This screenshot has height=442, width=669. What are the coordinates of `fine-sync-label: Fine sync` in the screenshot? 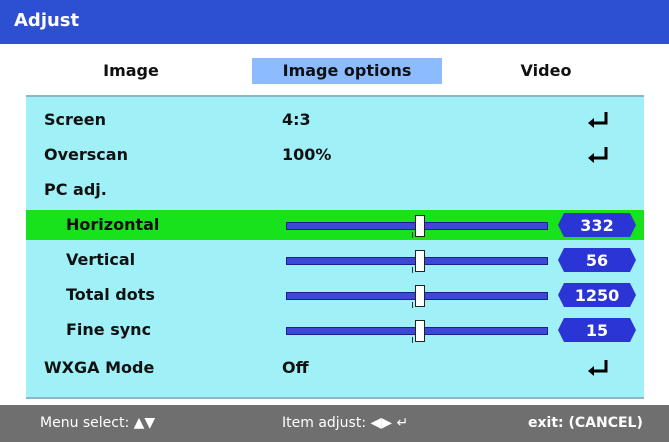 It's located at (109, 329).